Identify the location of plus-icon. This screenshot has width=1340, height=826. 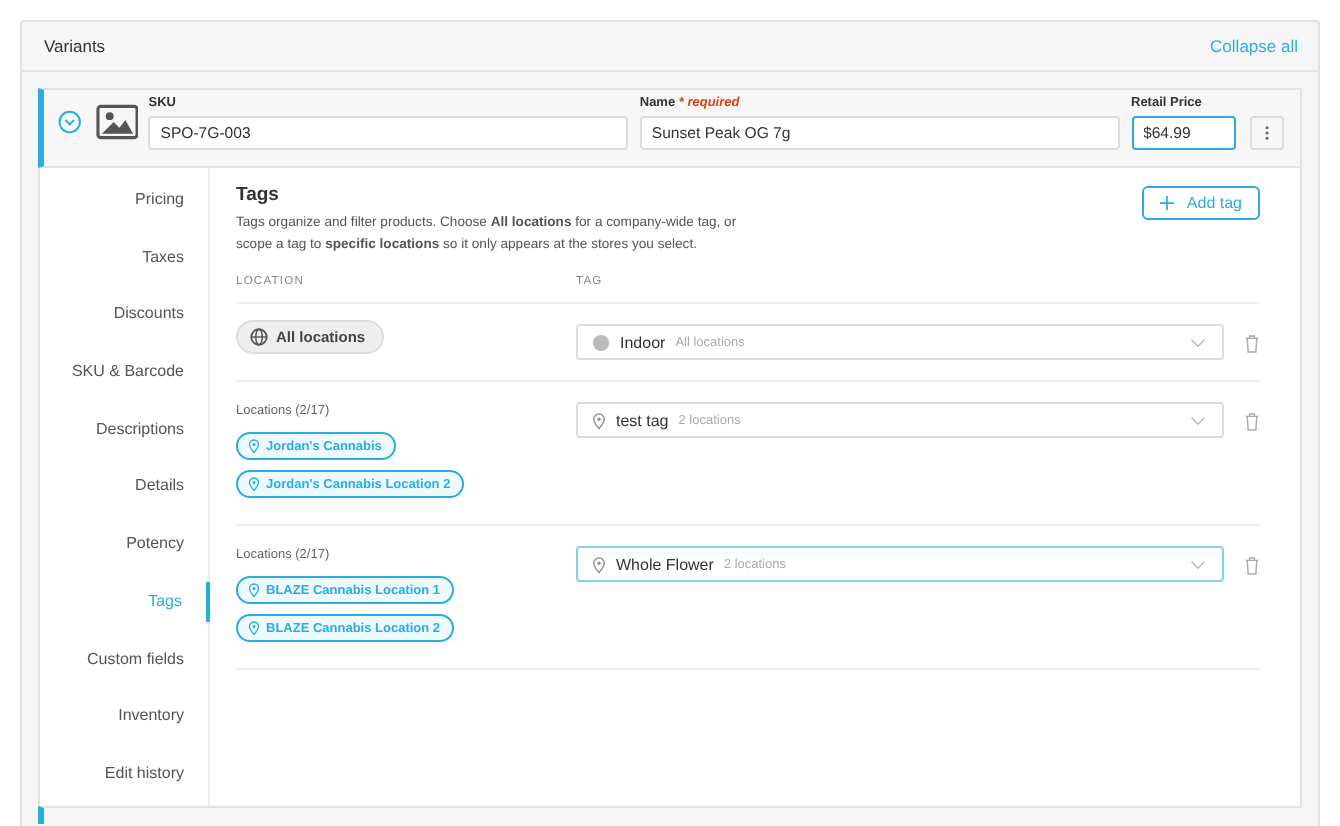
(1167, 203).